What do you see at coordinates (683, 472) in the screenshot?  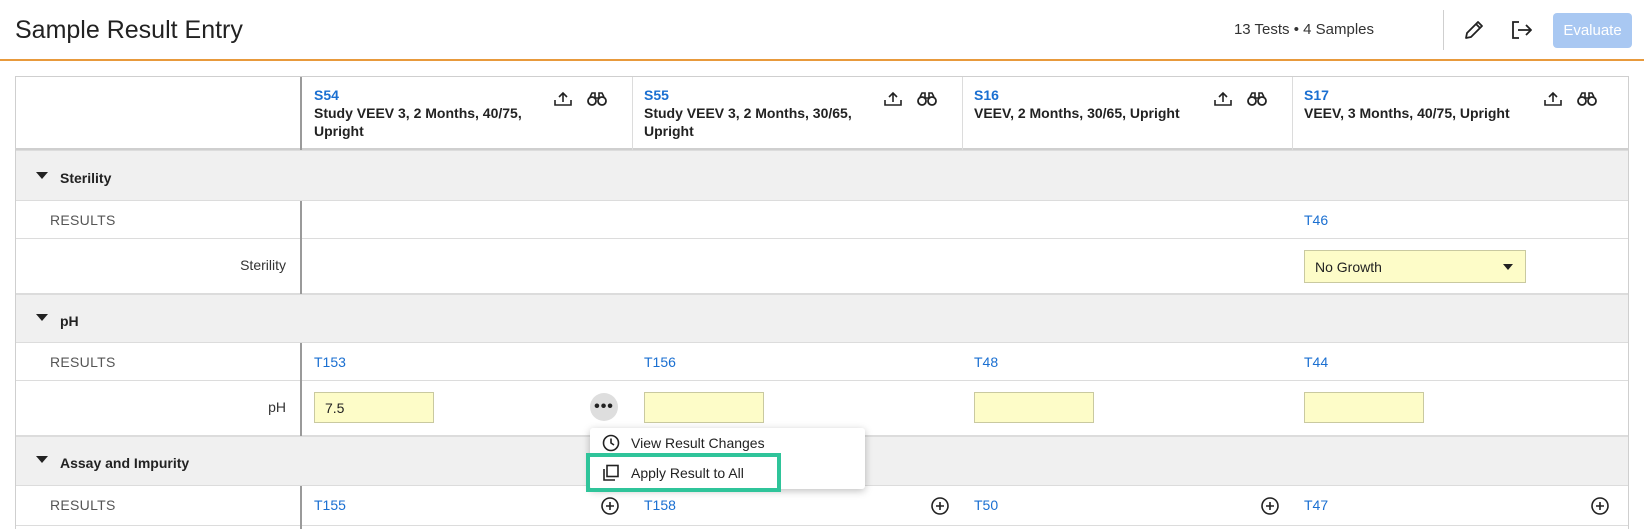 I see `highlight-box` at bounding box center [683, 472].